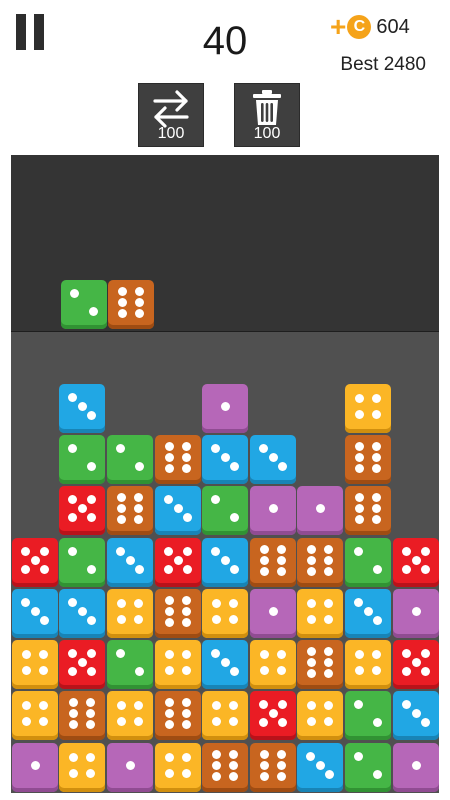  Describe the element at coordinates (171, 115) in the screenshot. I see `swap-button: 100` at that location.